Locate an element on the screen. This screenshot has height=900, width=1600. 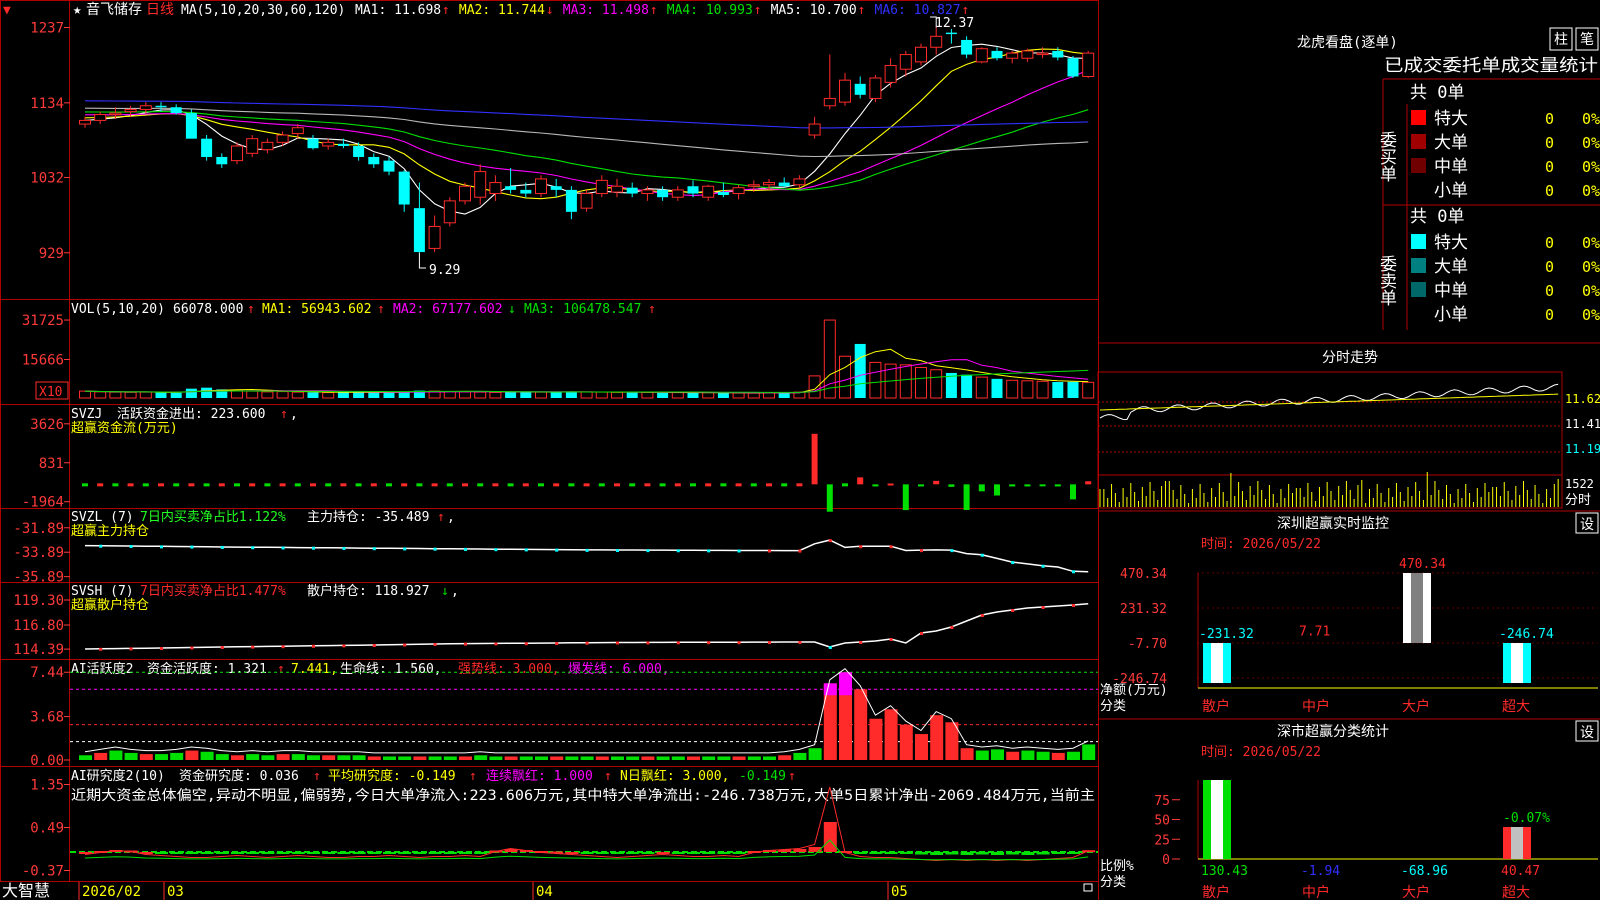
low-label: 9.29 is located at coordinates (444, 270).